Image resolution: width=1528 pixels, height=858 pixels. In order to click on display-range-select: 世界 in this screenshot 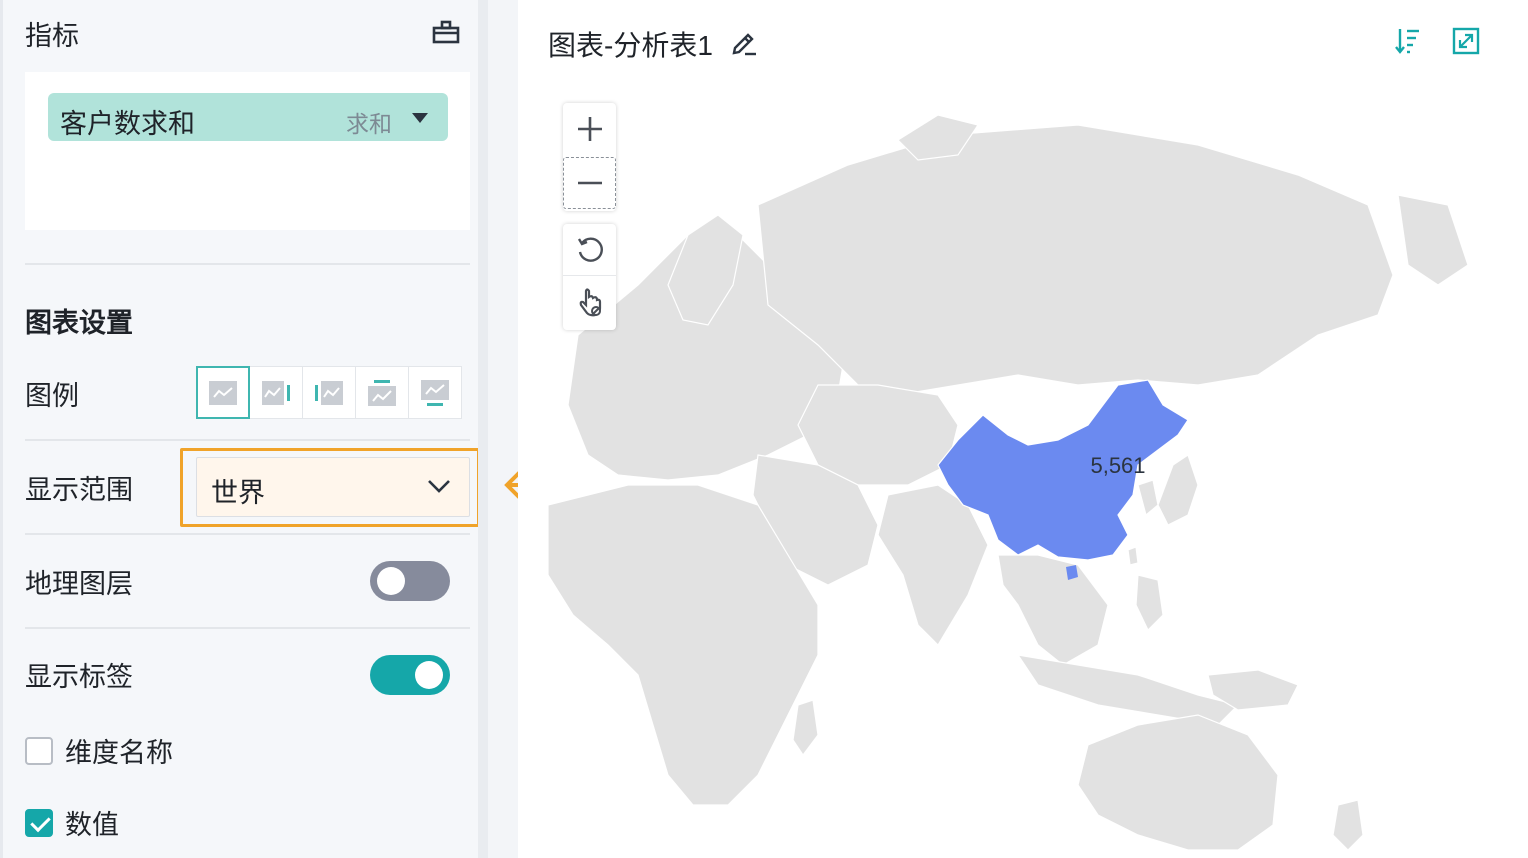, I will do `click(333, 487)`.